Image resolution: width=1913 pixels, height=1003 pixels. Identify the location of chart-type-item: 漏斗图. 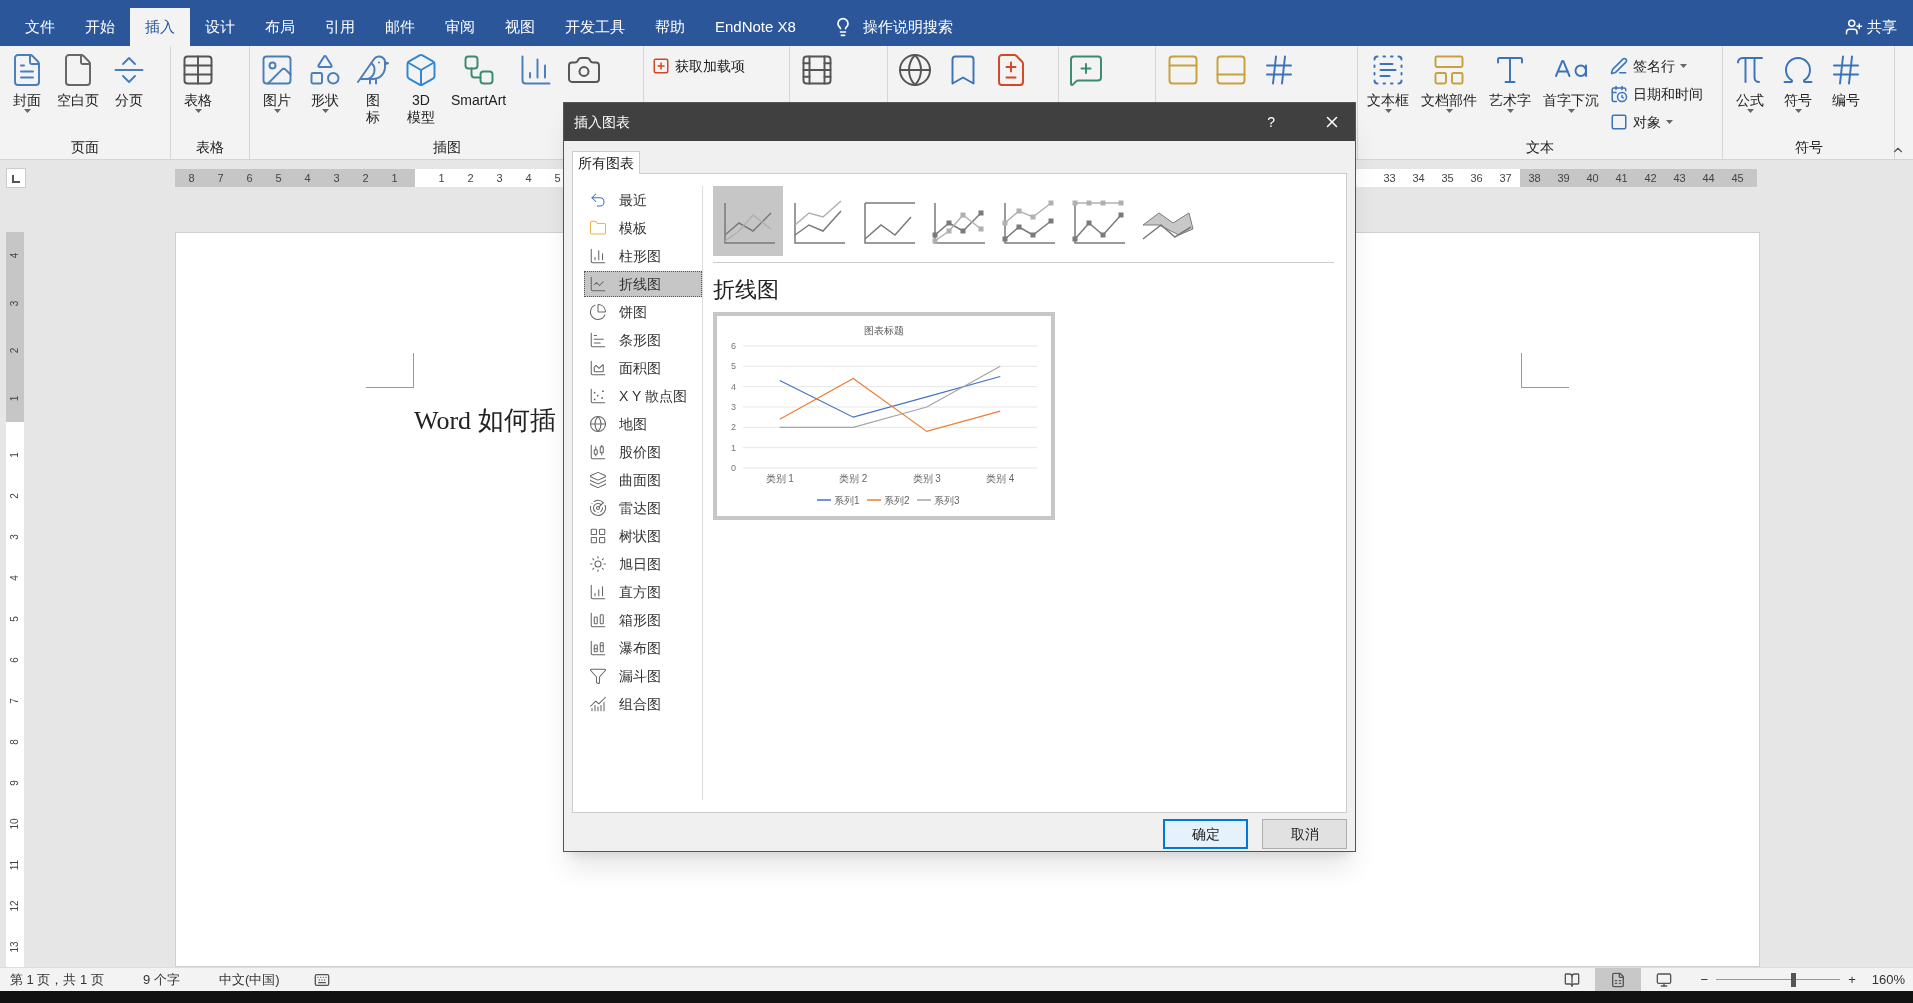
(643, 676).